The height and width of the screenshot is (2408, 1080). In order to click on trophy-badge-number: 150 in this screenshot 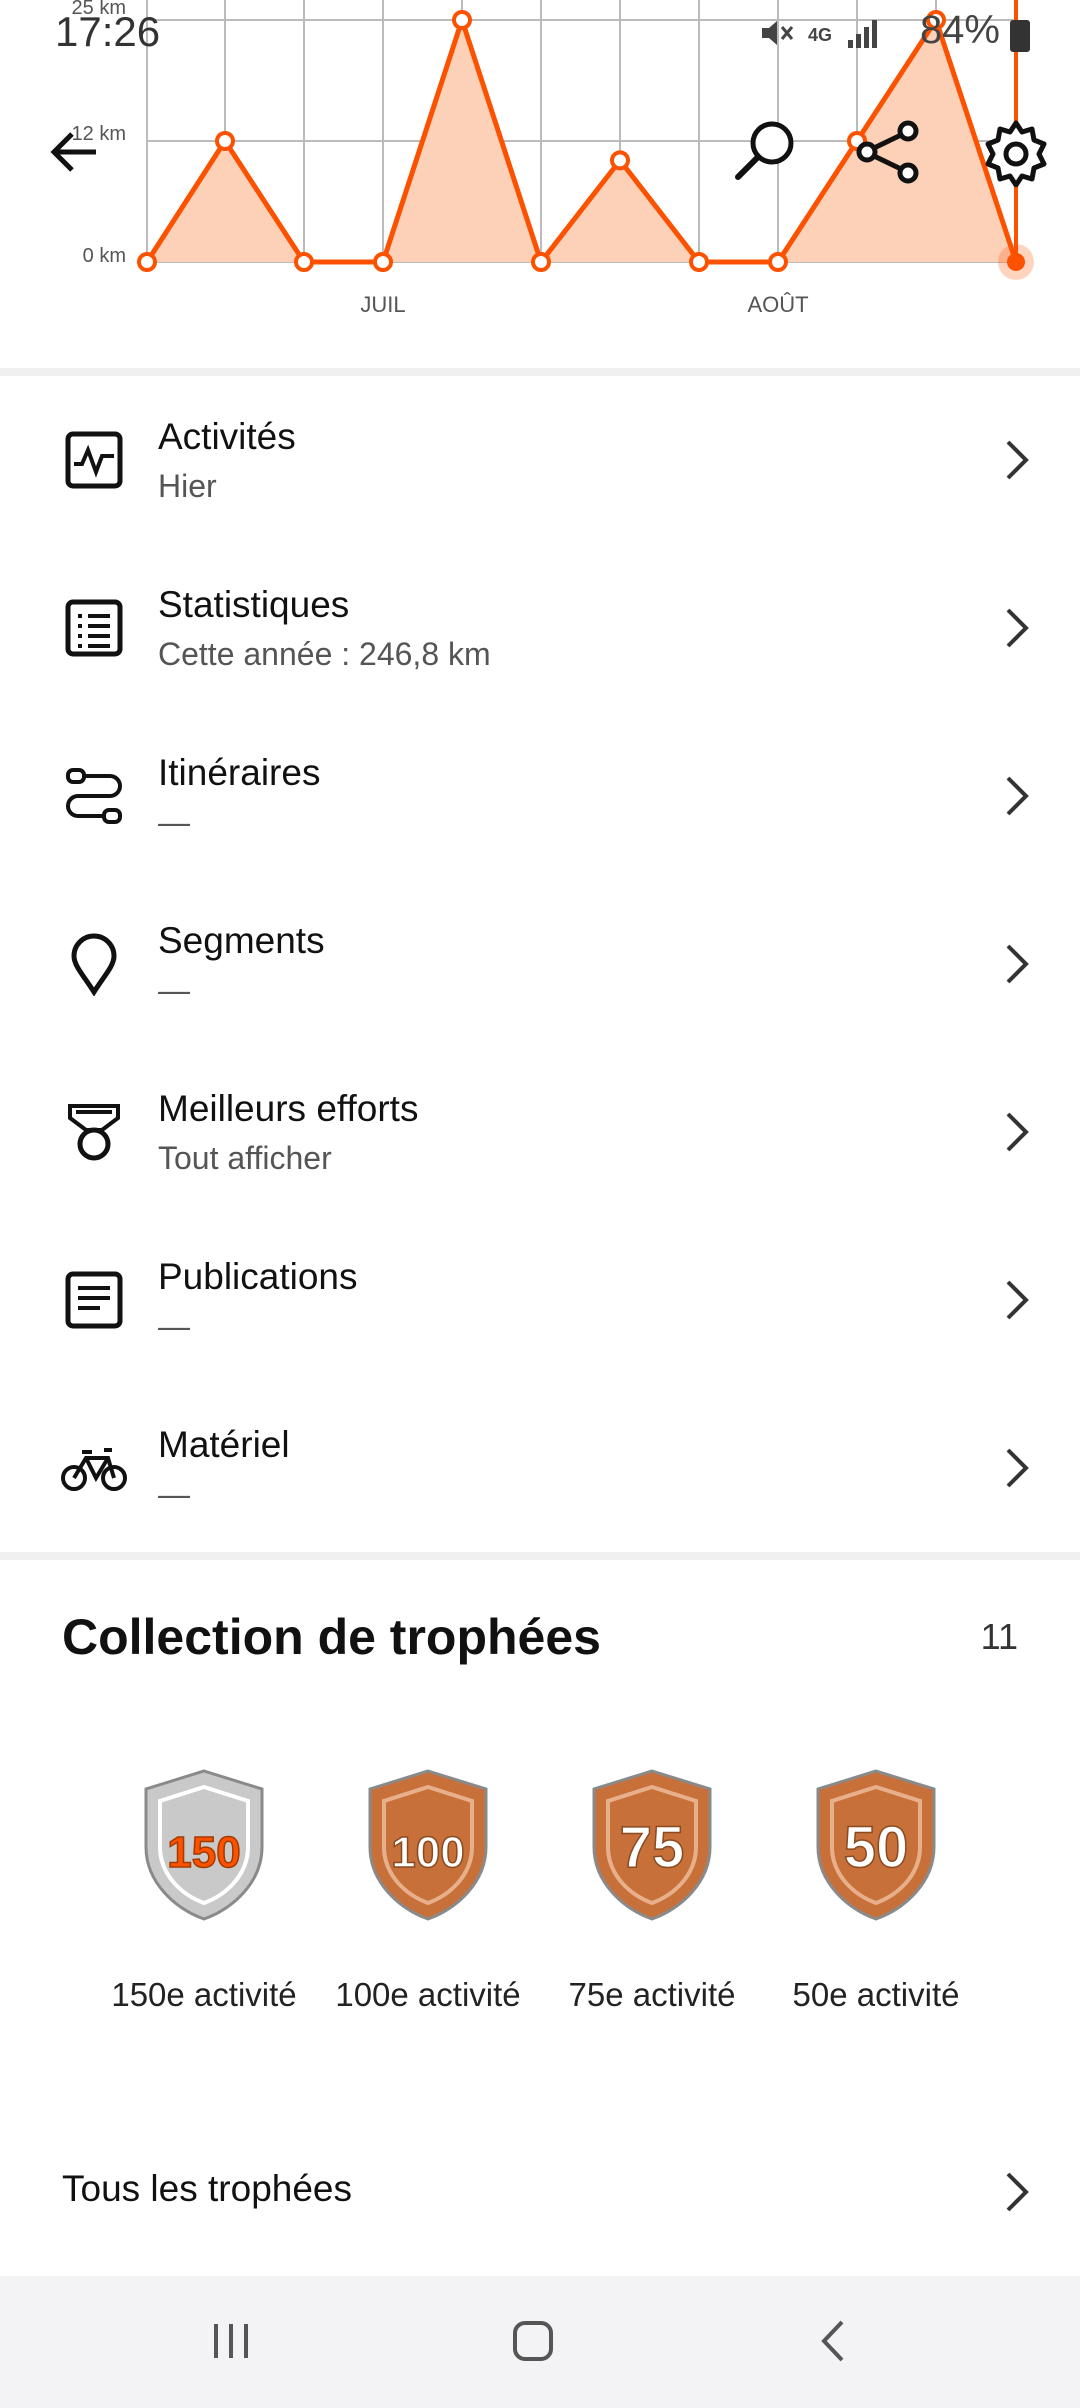, I will do `click(203, 1852)`.